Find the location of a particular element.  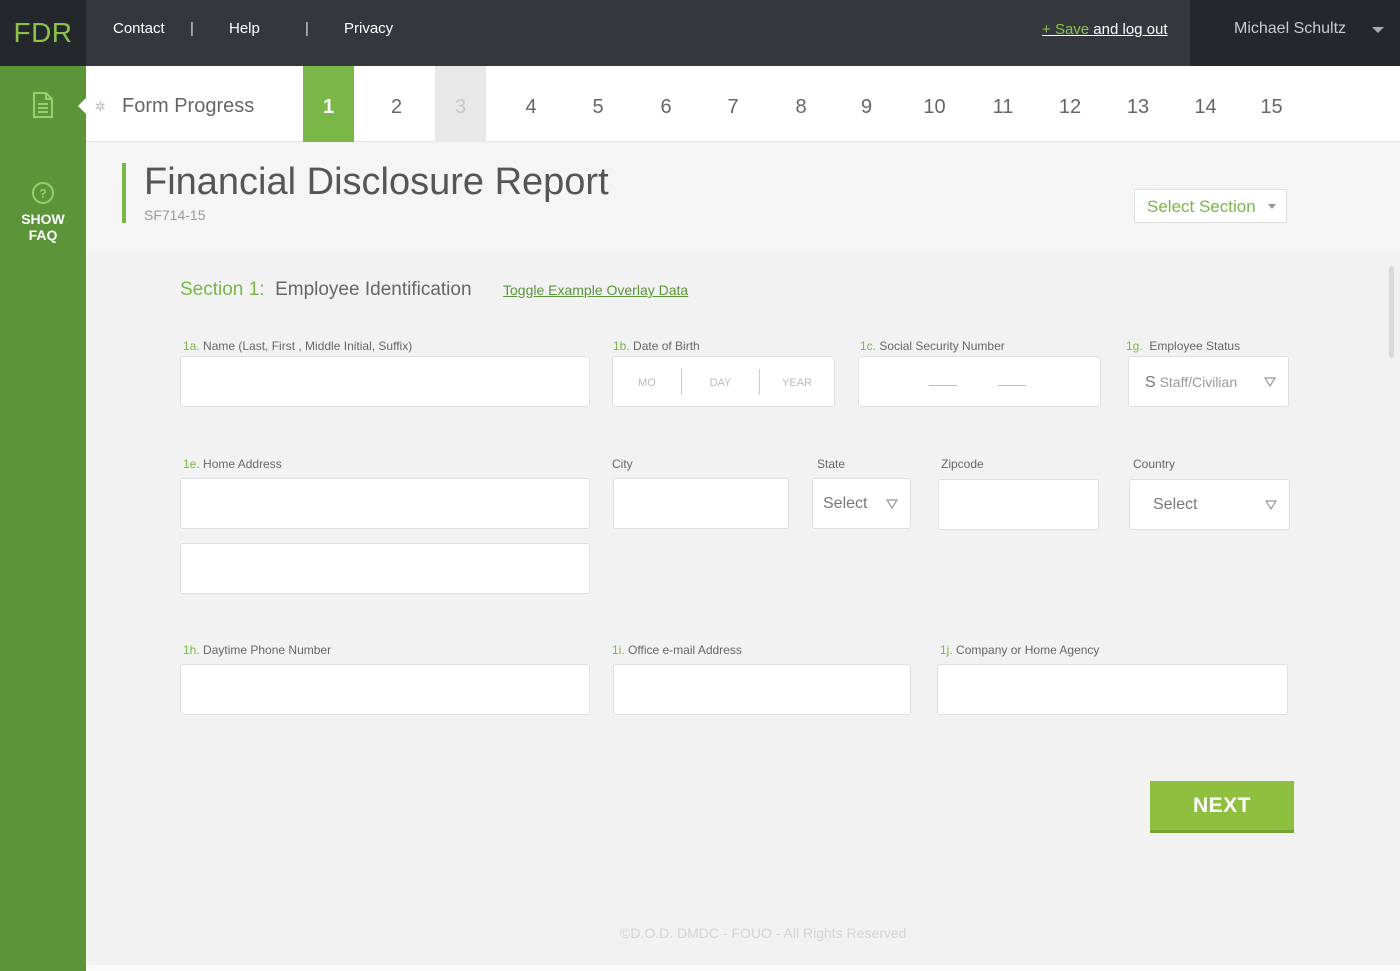

help-icon: ? is located at coordinates (43, 195).